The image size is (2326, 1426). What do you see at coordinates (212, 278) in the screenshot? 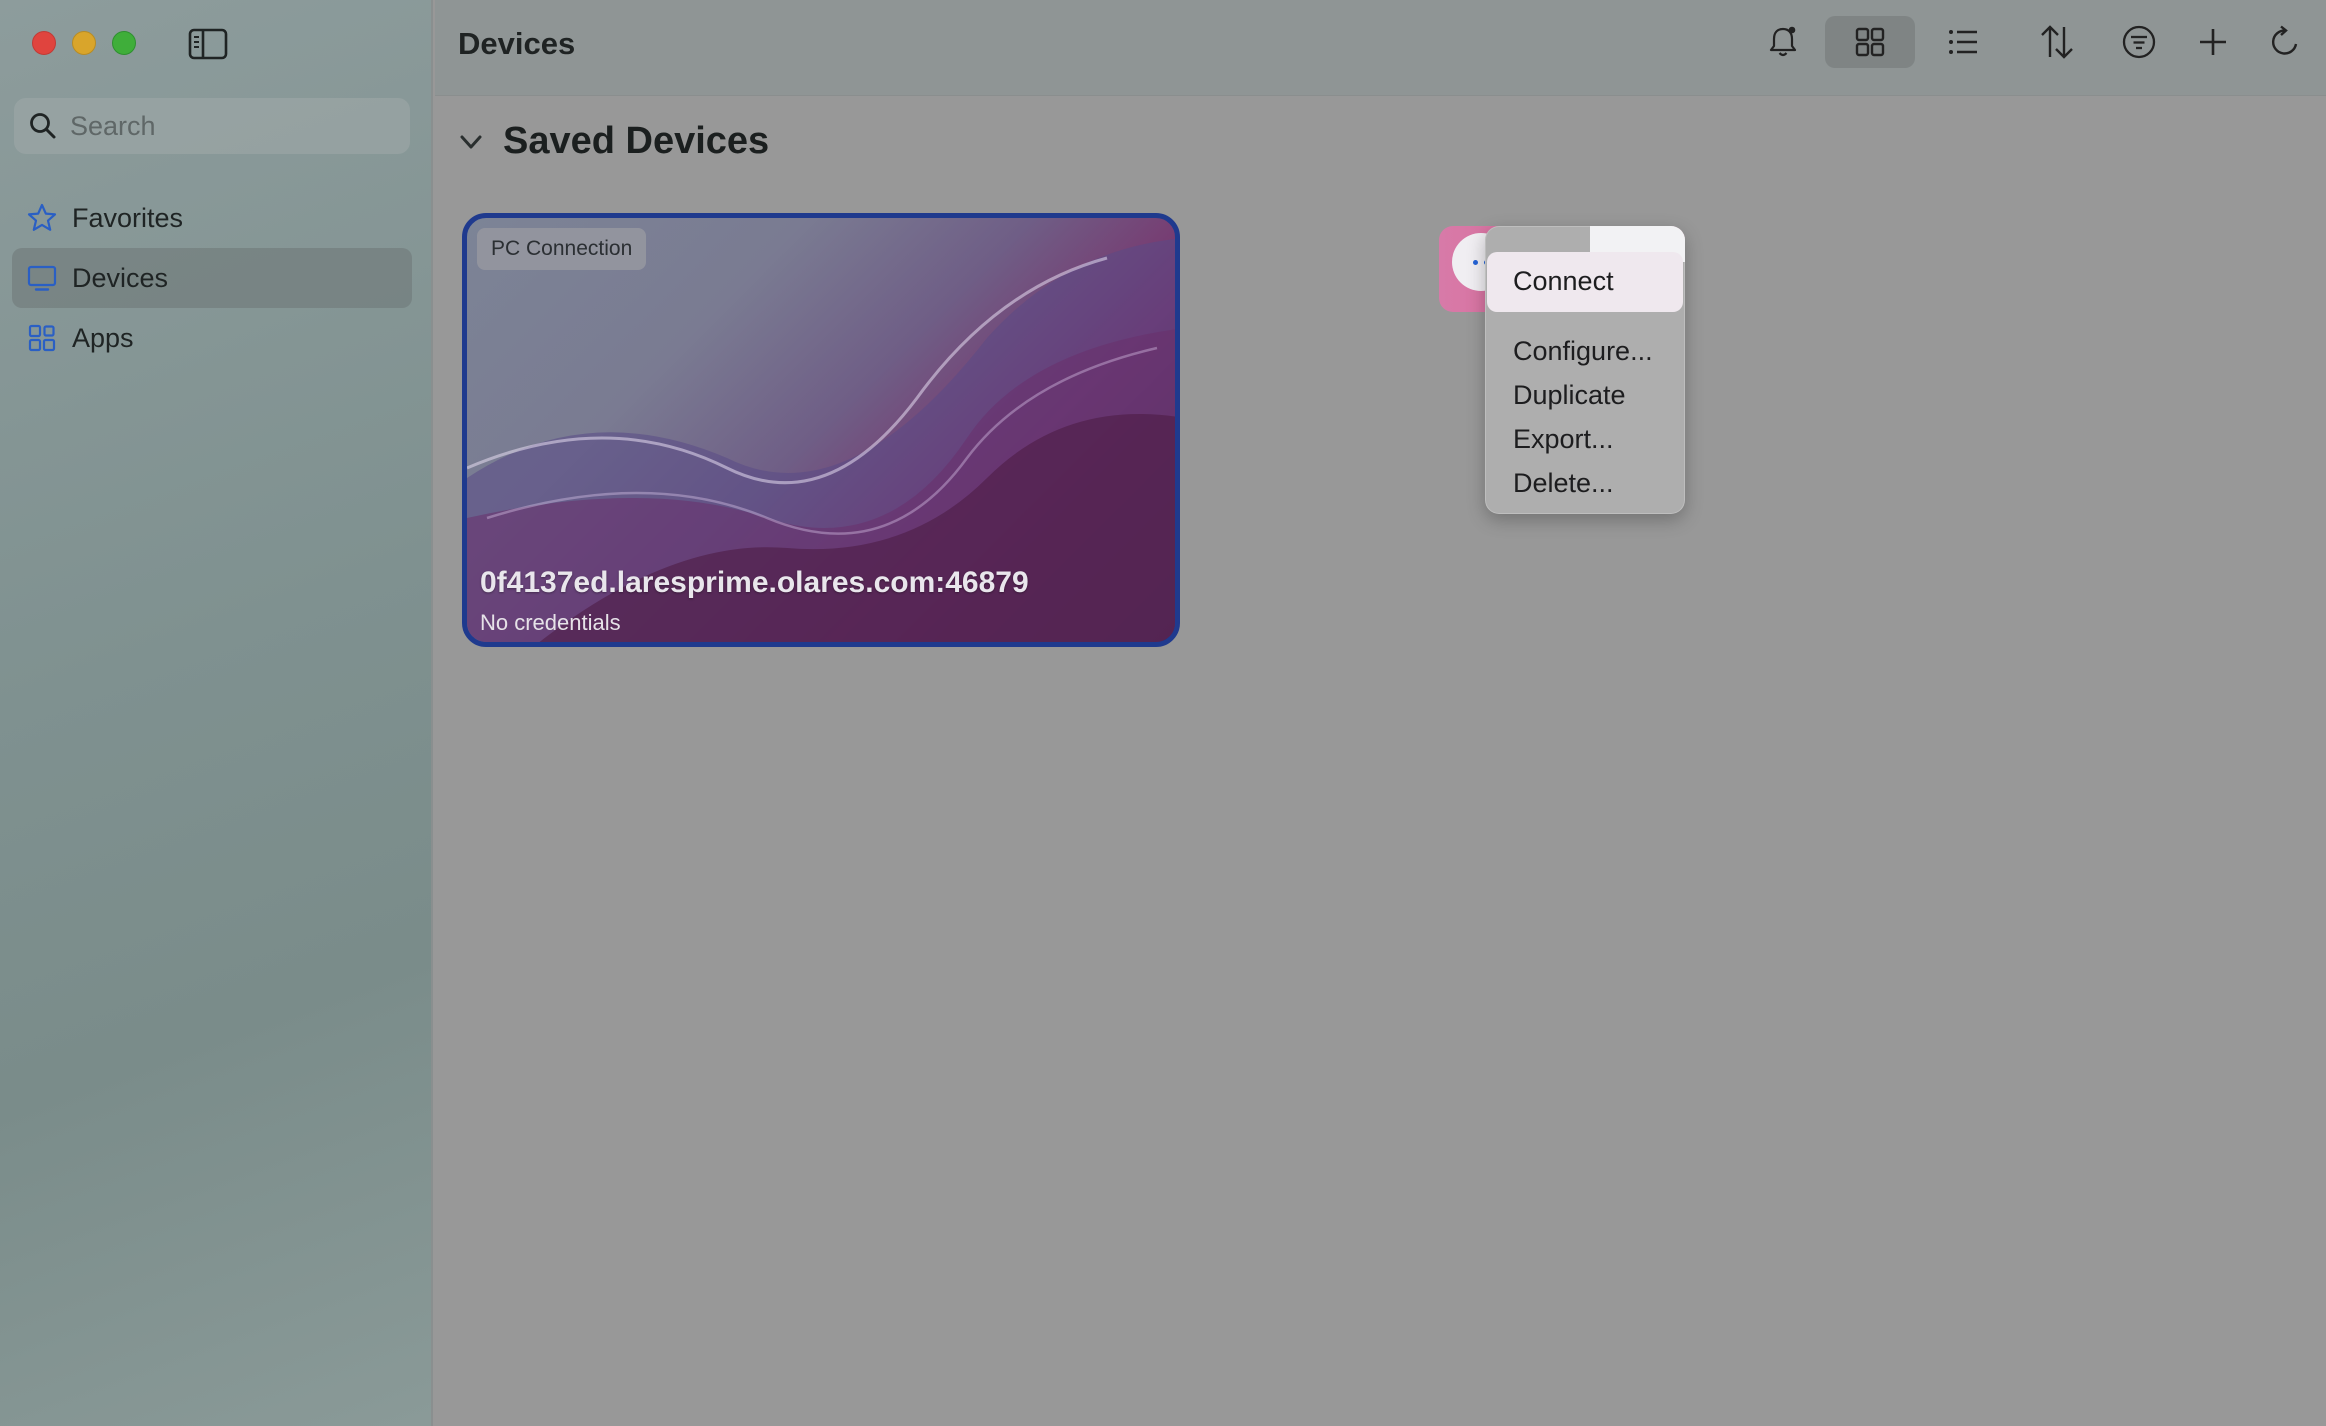
I see `sidebar-item-devices: Devices` at bounding box center [212, 278].